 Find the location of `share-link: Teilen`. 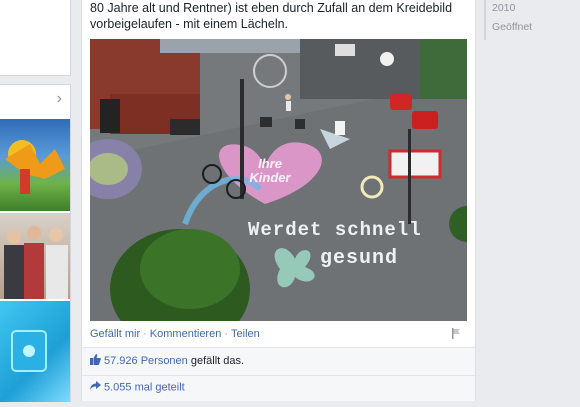

share-link: Teilen is located at coordinates (245, 334).